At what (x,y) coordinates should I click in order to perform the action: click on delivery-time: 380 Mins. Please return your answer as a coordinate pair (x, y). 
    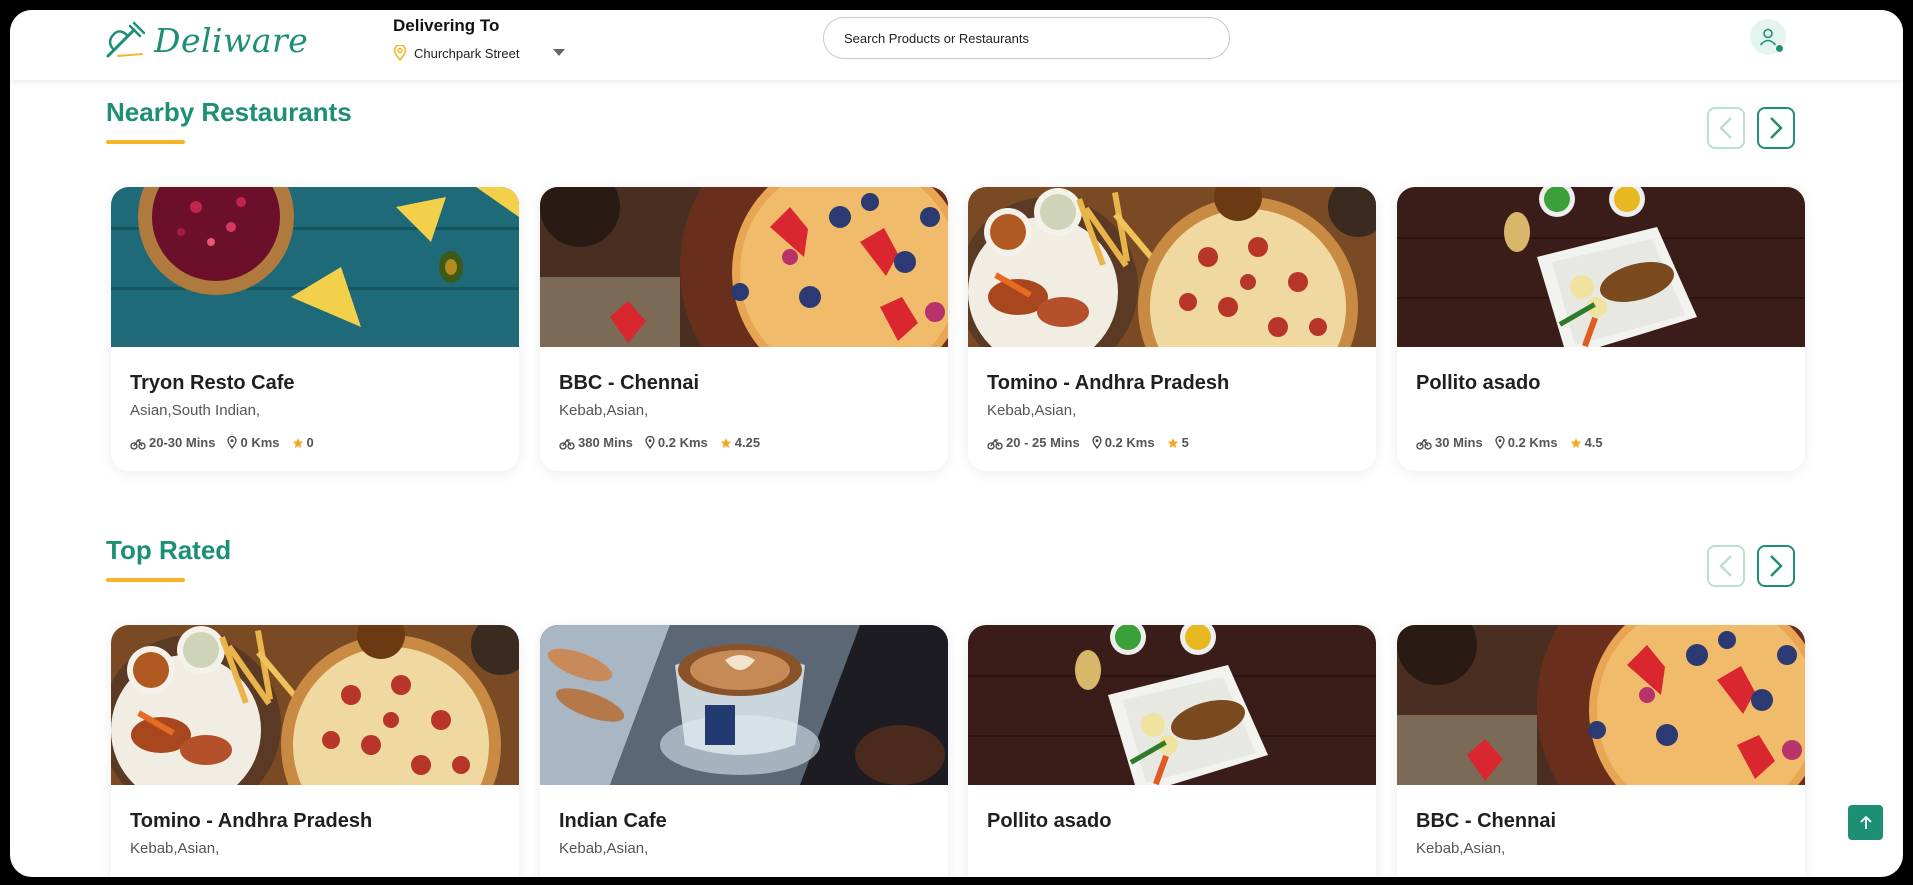
    Looking at the image, I should click on (596, 442).